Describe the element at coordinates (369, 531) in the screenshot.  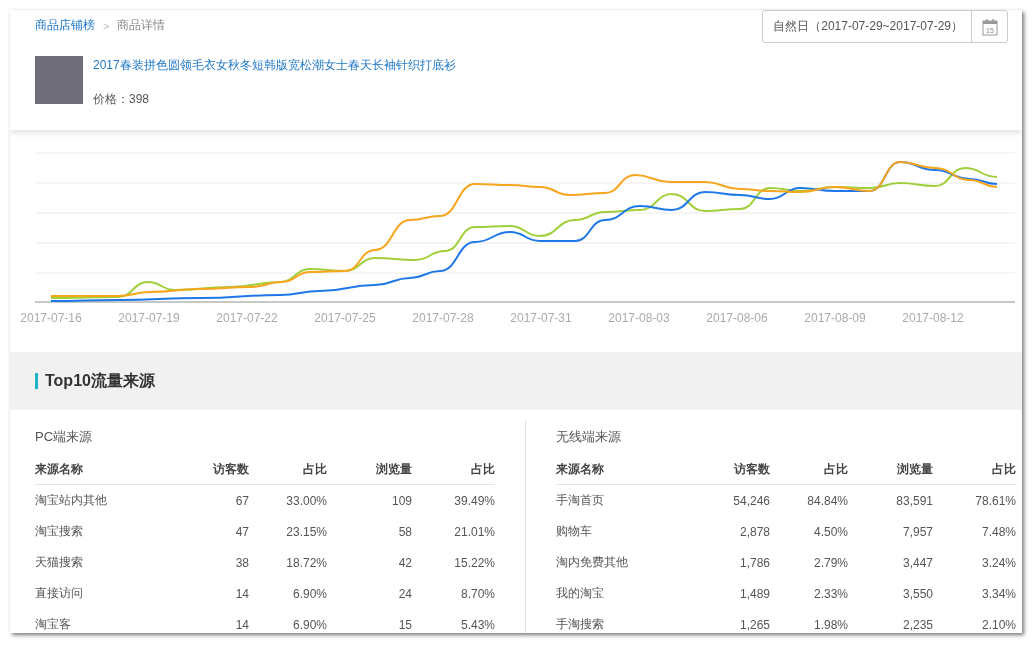
I see `table-cell: 58` at that location.